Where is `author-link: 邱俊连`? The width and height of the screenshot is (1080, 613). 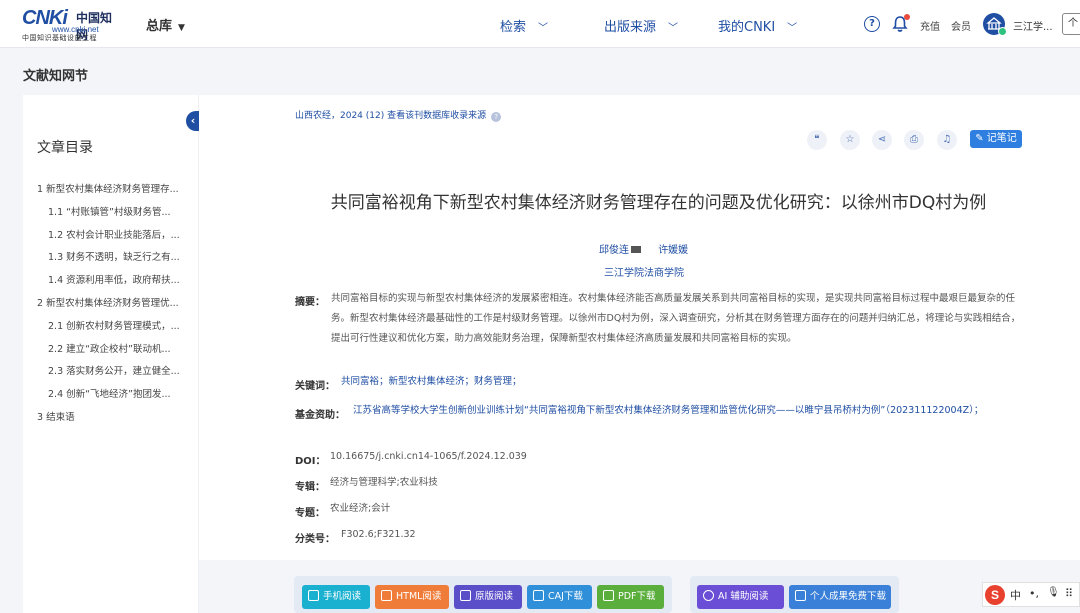
author-link: 邱俊连 is located at coordinates (614, 250).